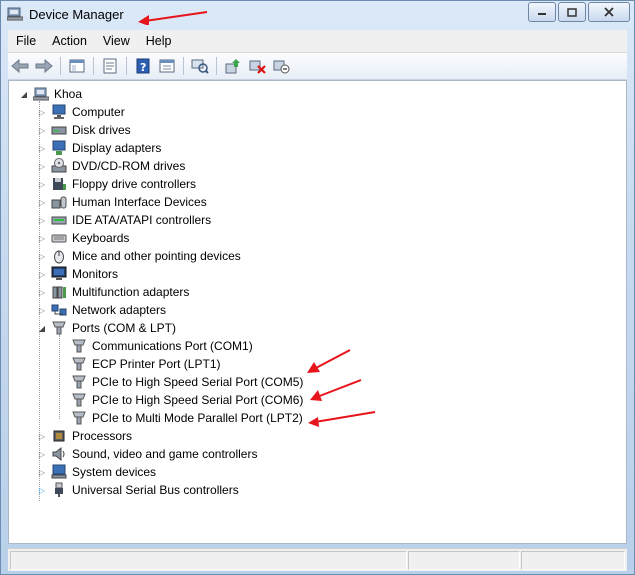 Image resolution: width=635 pixels, height=575 pixels. I want to click on tree-category-label: Disk drives, so click(101, 130).